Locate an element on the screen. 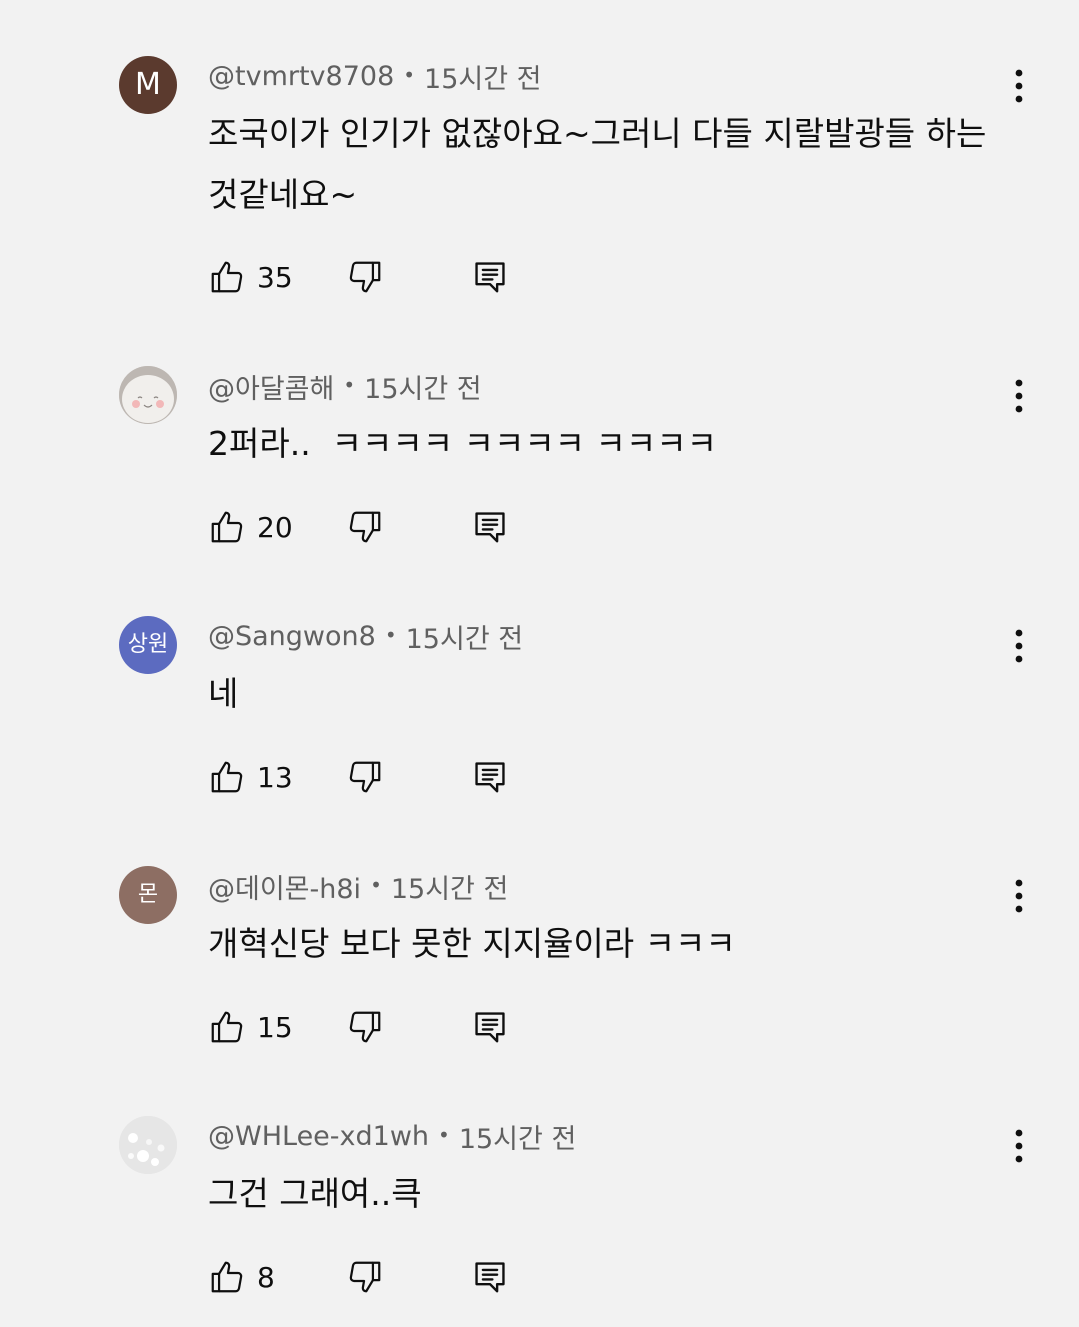 The height and width of the screenshot is (1327, 1079). comment-header: @데이몬-h8i • 15시간 전 is located at coordinates (358, 886).